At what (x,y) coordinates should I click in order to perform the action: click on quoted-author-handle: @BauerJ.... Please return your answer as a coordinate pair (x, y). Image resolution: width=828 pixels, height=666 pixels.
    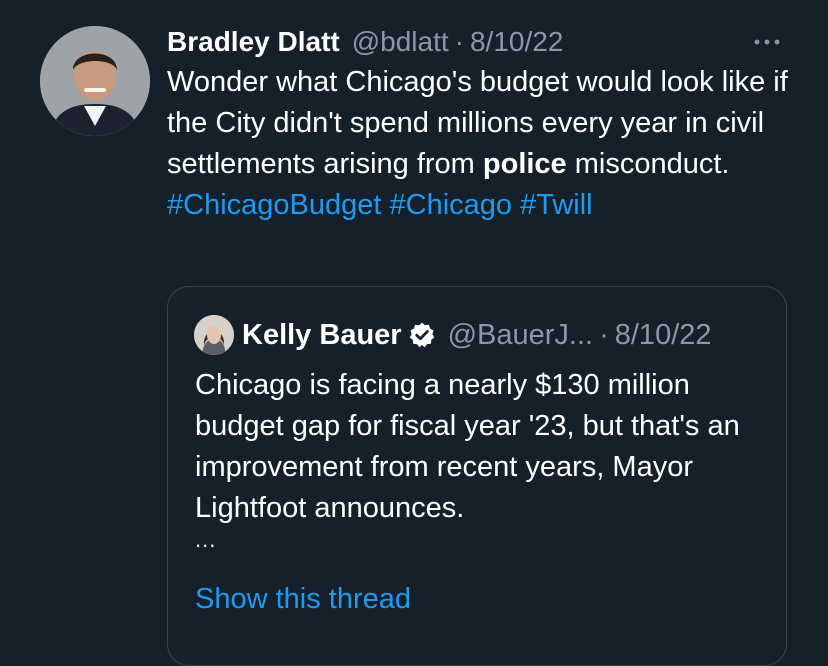
    Looking at the image, I should click on (521, 335).